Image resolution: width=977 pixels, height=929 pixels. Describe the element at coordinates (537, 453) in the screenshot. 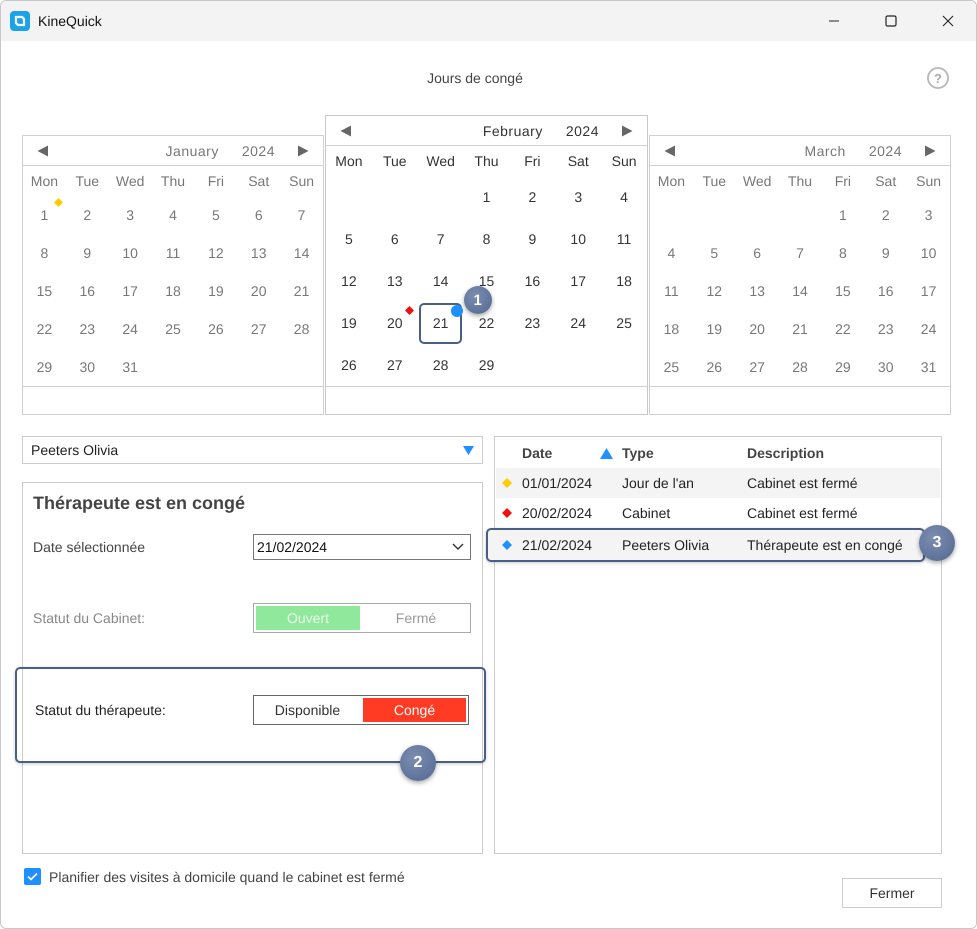

I see `column-header: Date` at that location.